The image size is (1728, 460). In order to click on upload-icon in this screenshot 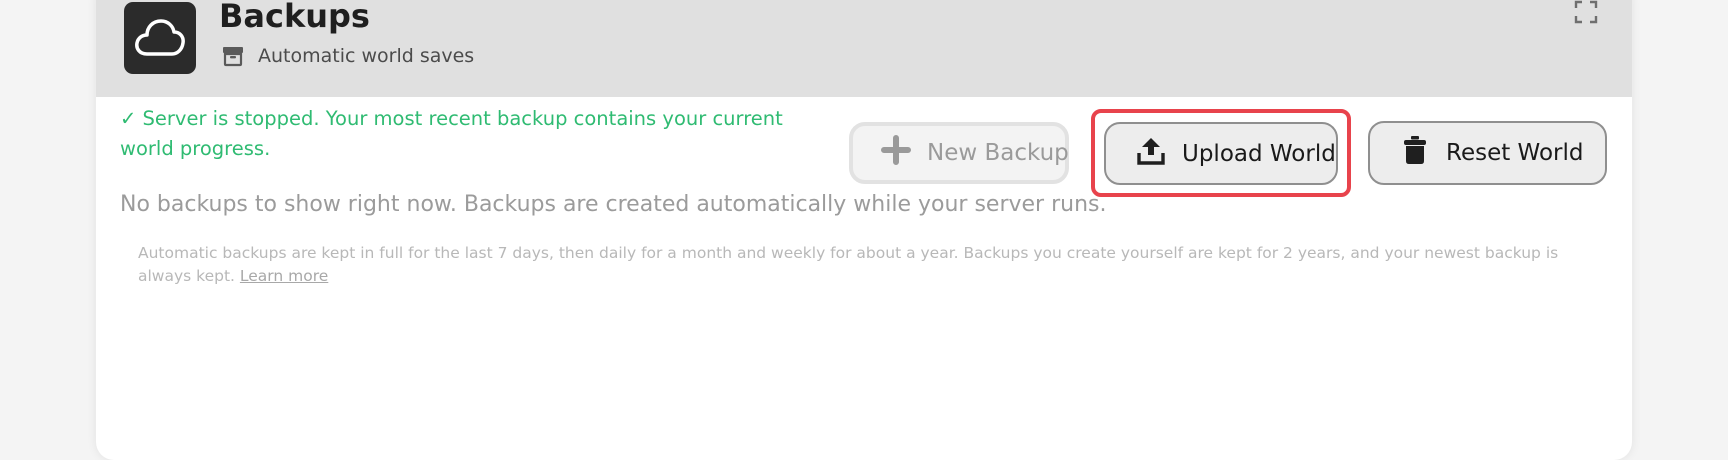, I will do `click(1151, 154)`.